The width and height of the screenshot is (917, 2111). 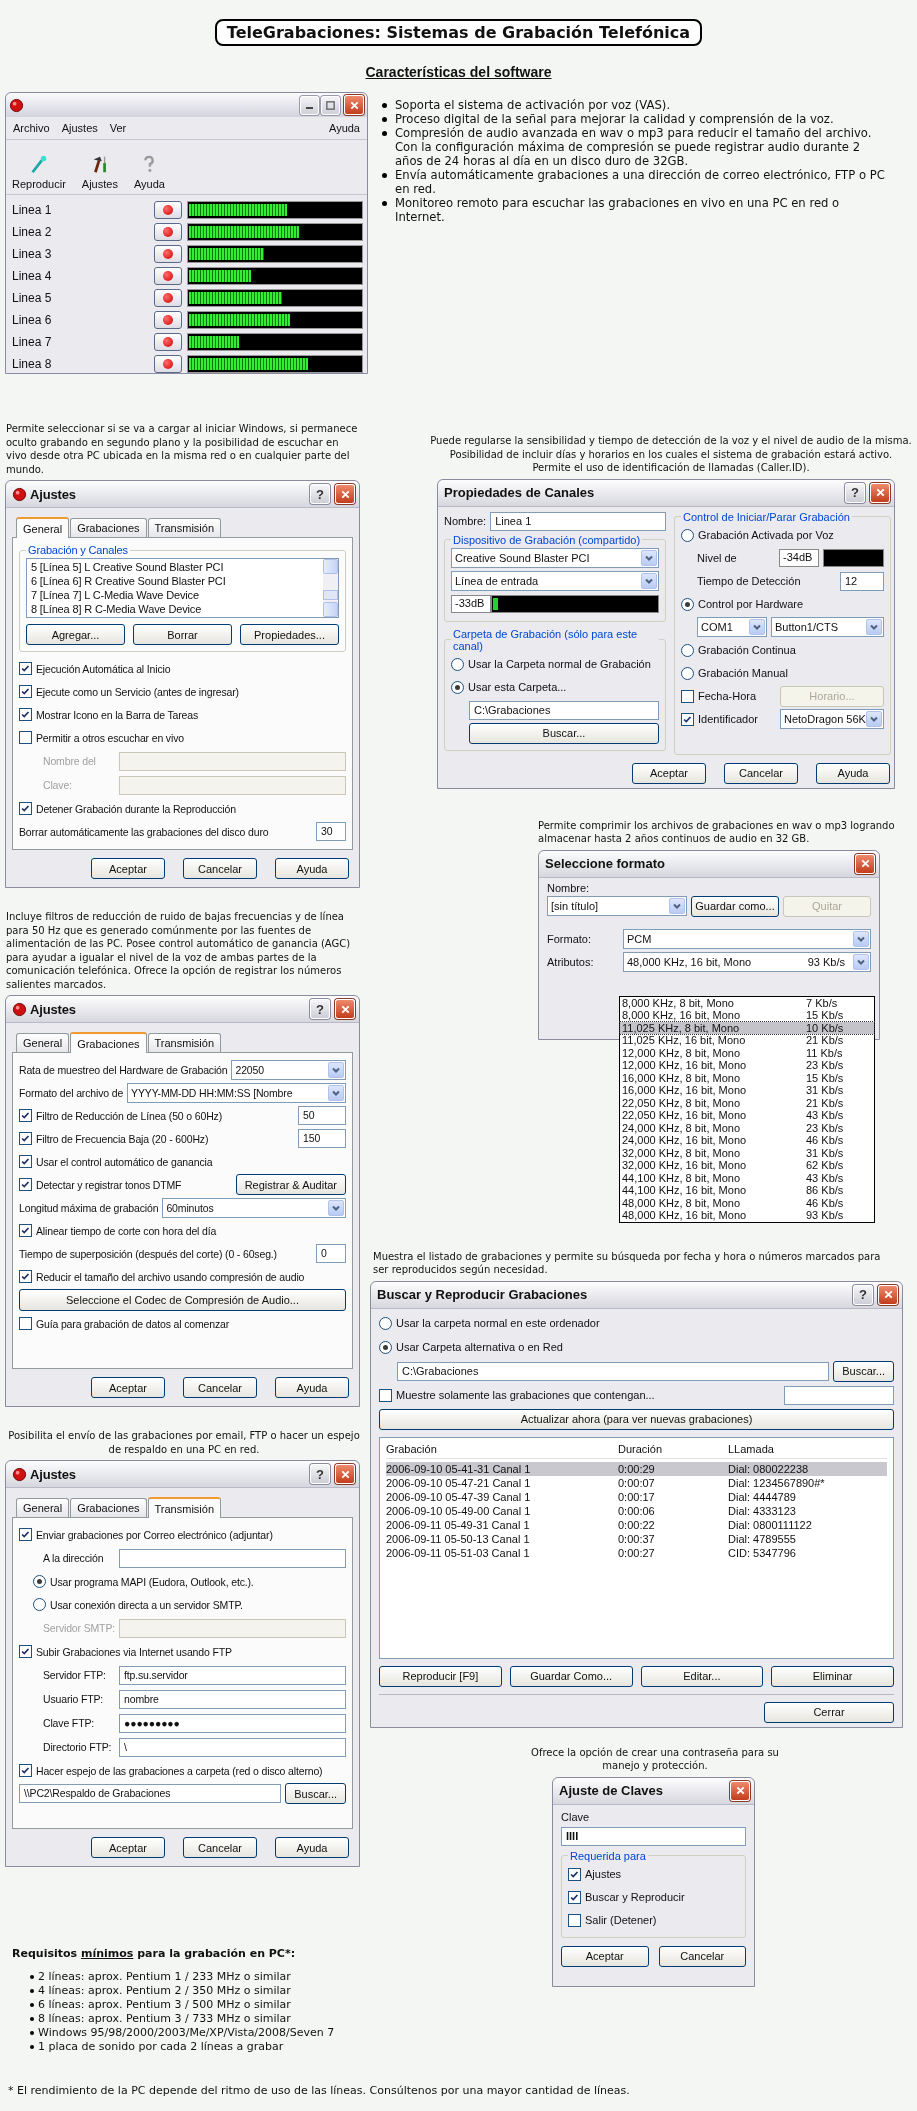 I want to click on toolbar-button: Ayuda, so click(x=149, y=171).